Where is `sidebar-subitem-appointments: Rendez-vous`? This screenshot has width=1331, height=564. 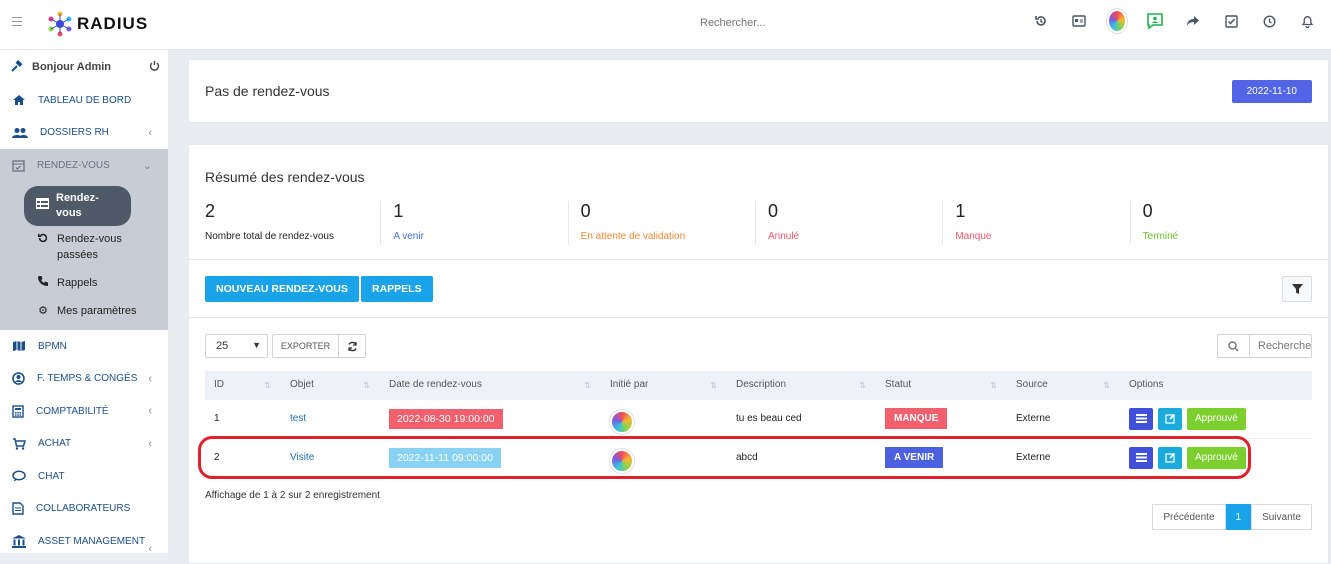
sidebar-subitem-appointments: Rendez-vous is located at coordinates (77, 206).